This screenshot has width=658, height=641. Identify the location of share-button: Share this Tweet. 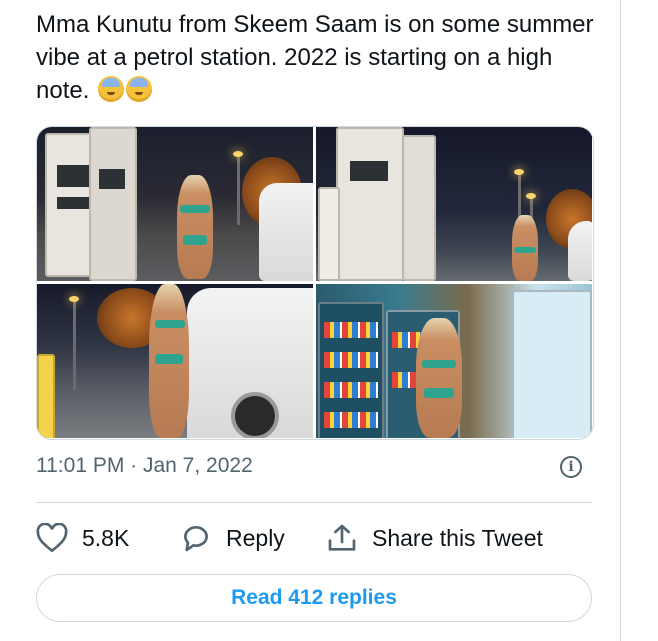
(434, 538).